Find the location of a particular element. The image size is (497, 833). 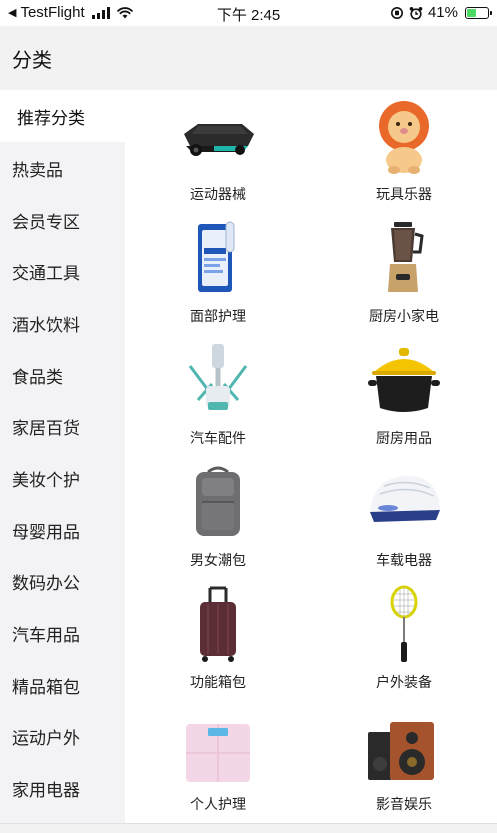

sidebar-item-label: 精品箱包 is located at coordinates (46, 687).